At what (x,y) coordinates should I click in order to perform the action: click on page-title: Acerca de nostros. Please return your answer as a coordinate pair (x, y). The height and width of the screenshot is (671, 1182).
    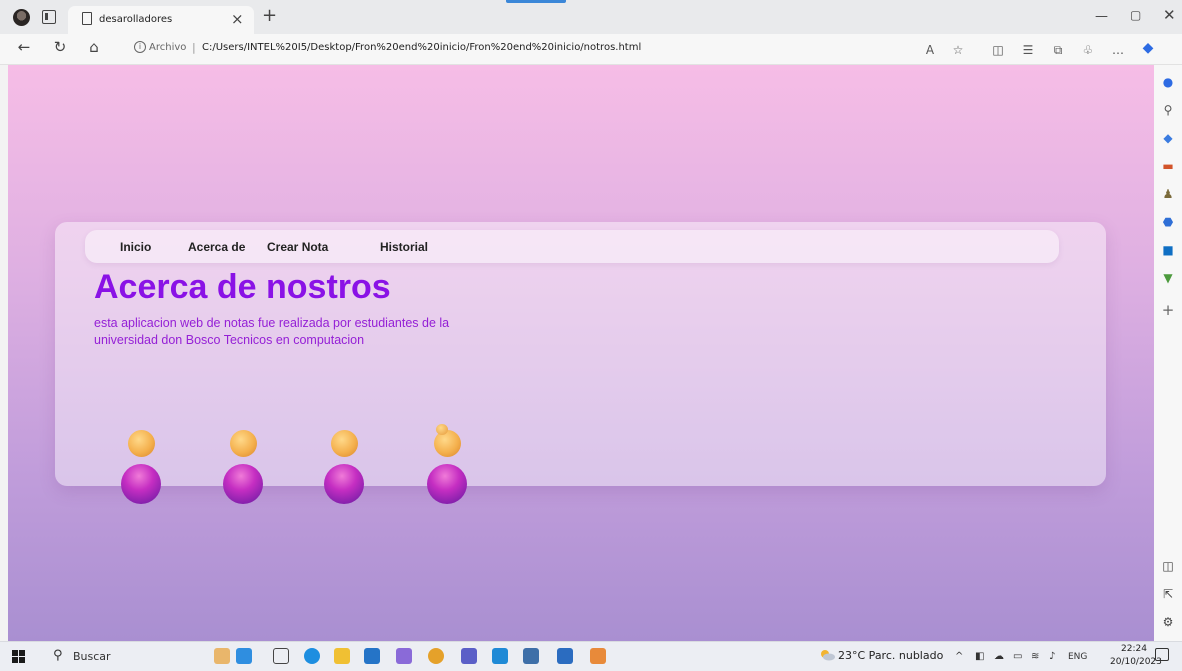
    Looking at the image, I should click on (242, 287).